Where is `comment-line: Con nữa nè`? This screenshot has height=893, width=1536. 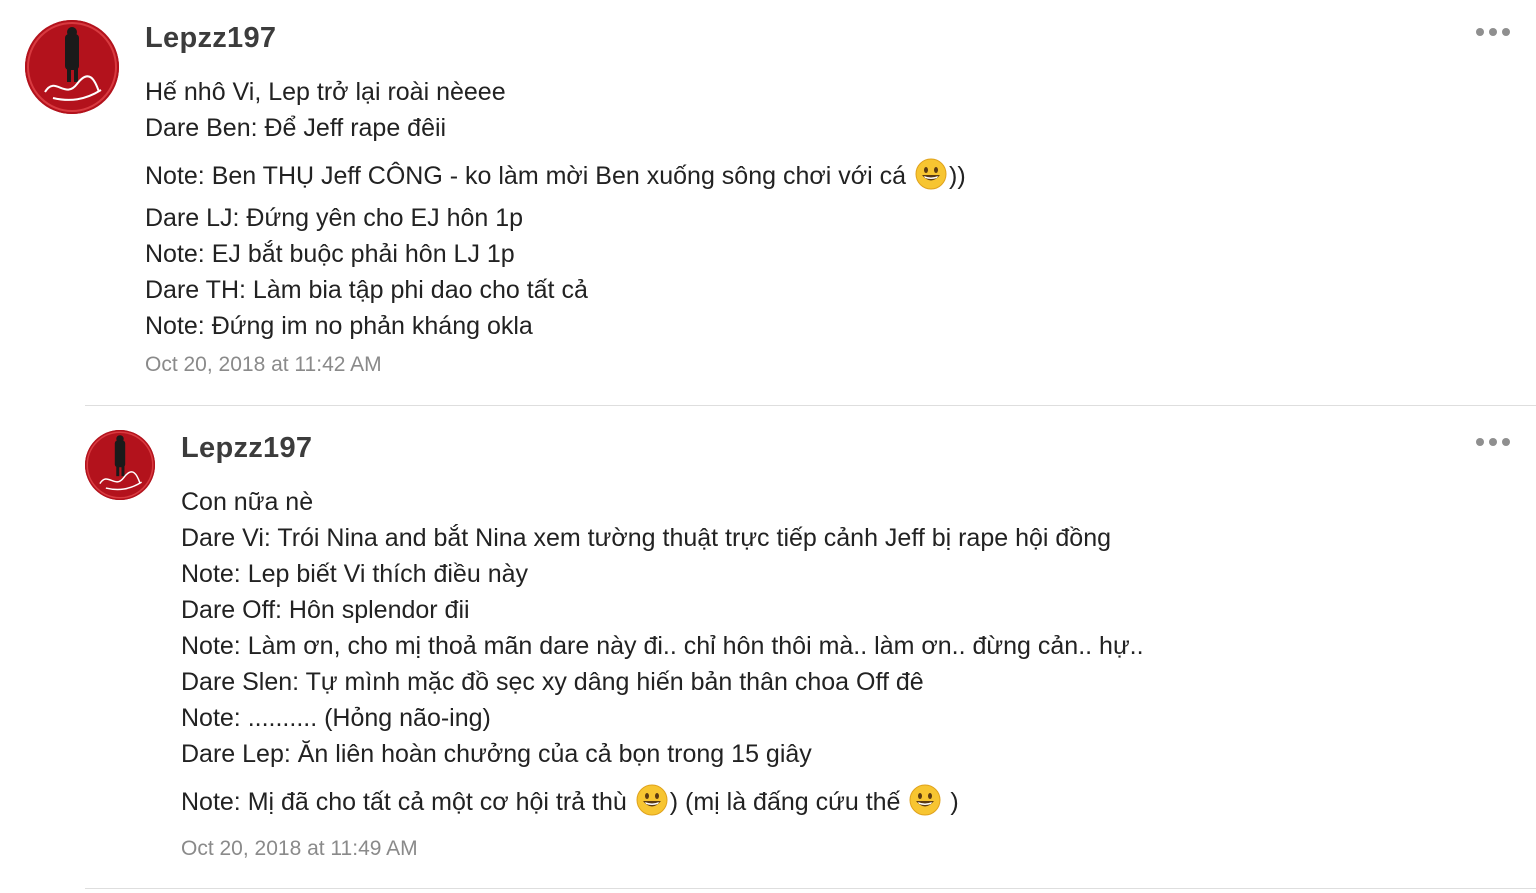 comment-line: Con nữa nè is located at coordinates (247, 502).